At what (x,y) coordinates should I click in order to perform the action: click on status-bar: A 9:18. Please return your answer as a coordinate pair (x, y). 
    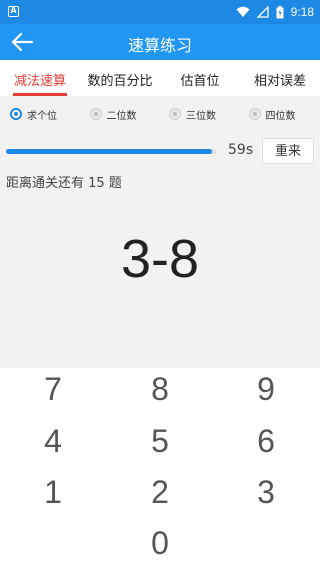
    Looking at the image, I should click on (160, 12).